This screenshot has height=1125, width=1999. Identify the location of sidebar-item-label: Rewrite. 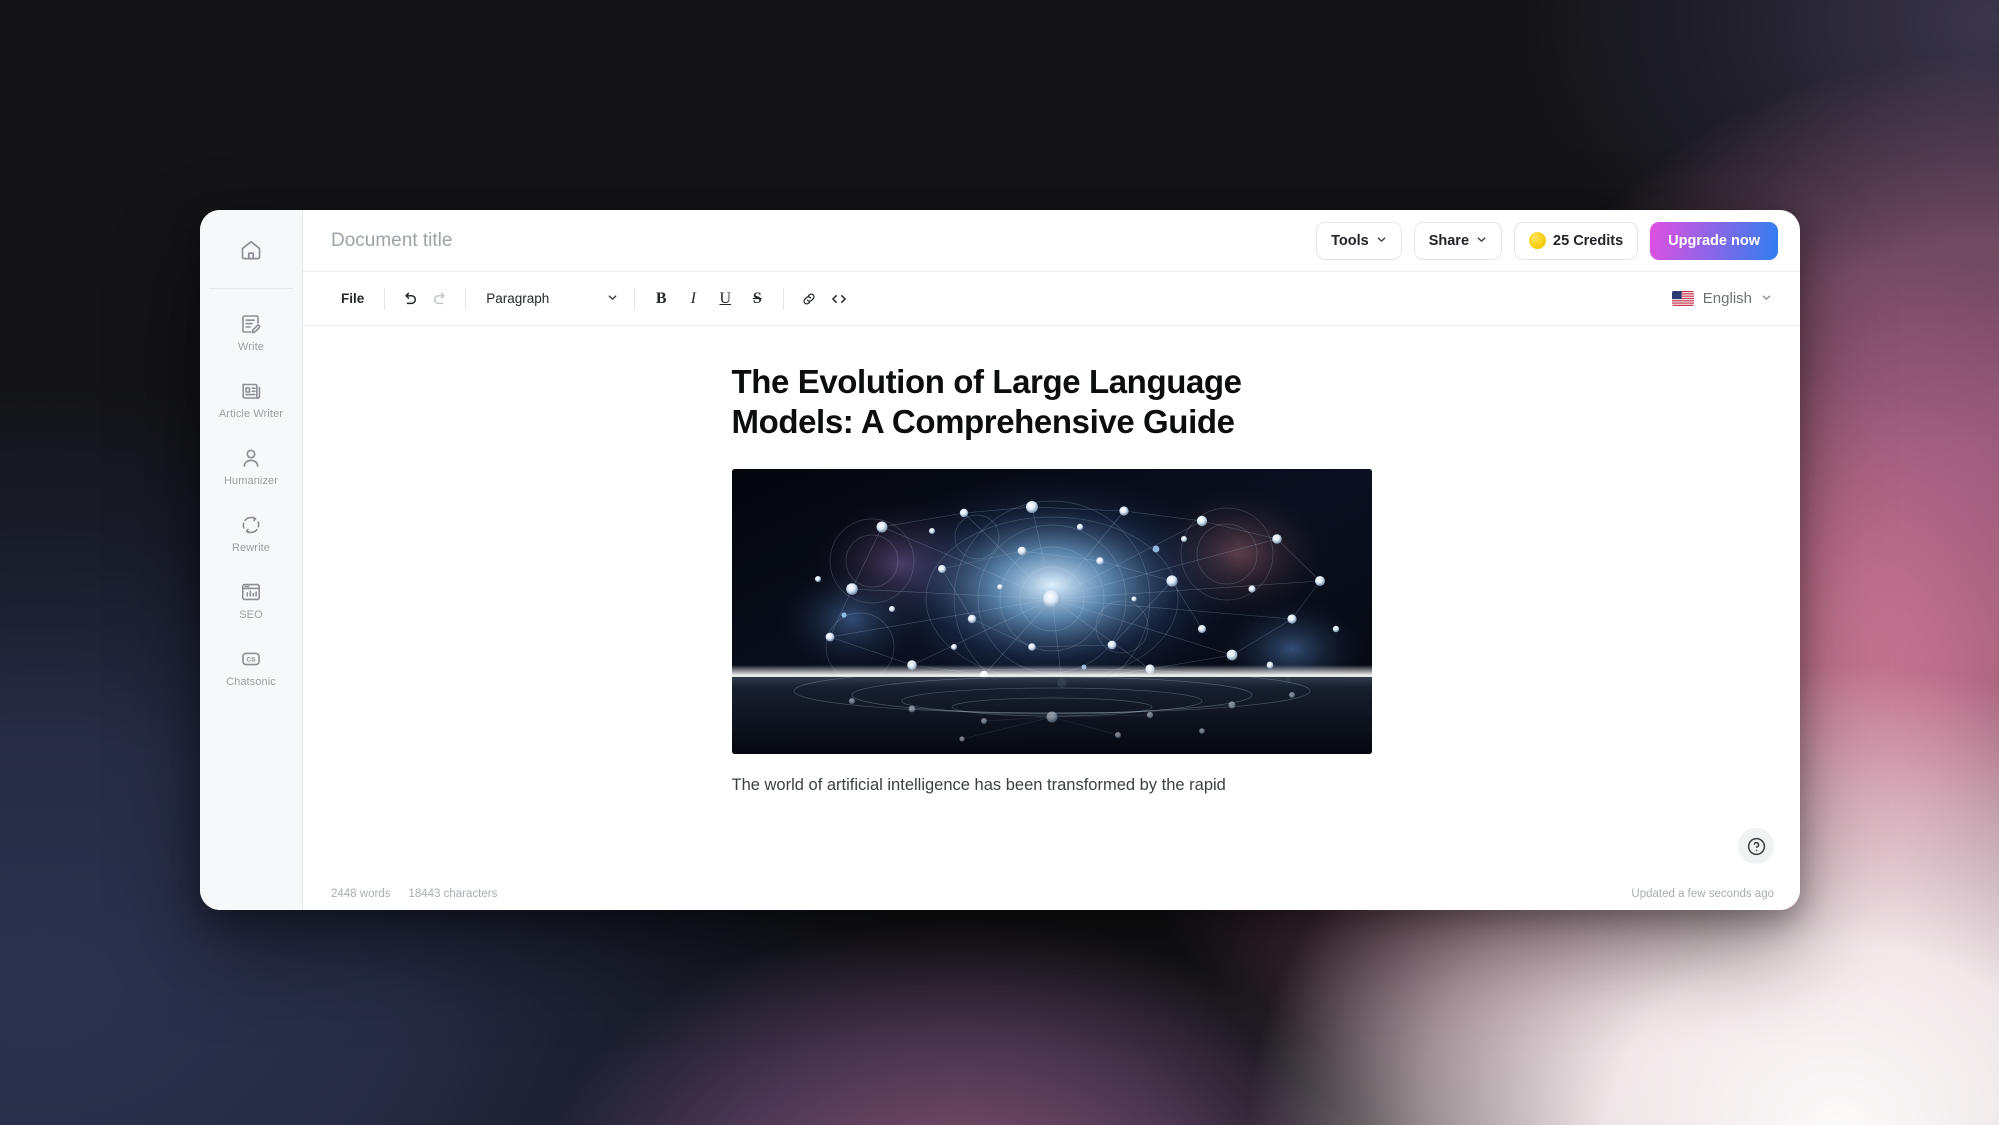
(251, 548).